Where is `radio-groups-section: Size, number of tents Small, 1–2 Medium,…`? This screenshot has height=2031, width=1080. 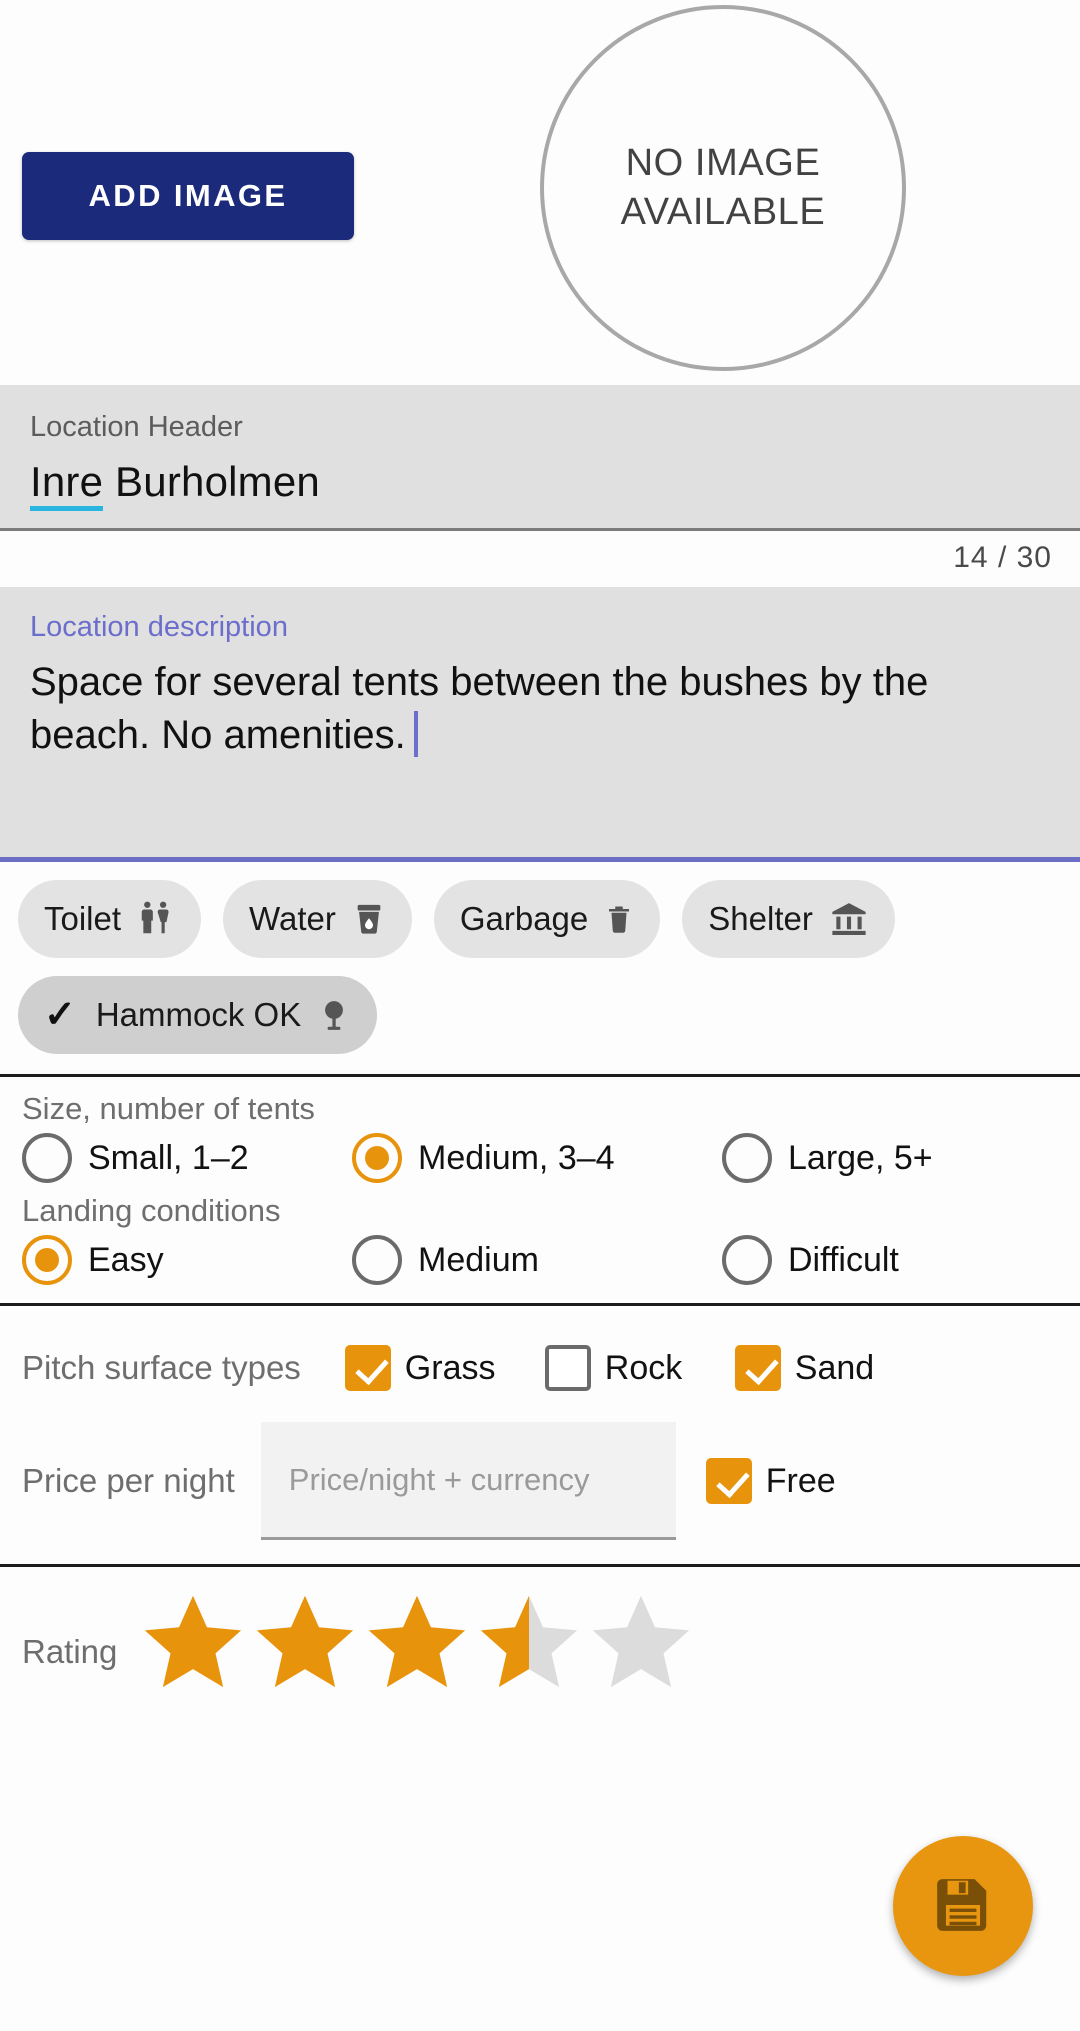
radio-groups-section: Size, number of tents Small, 1–2 Medium,… is located at coordinates (540, 1191).